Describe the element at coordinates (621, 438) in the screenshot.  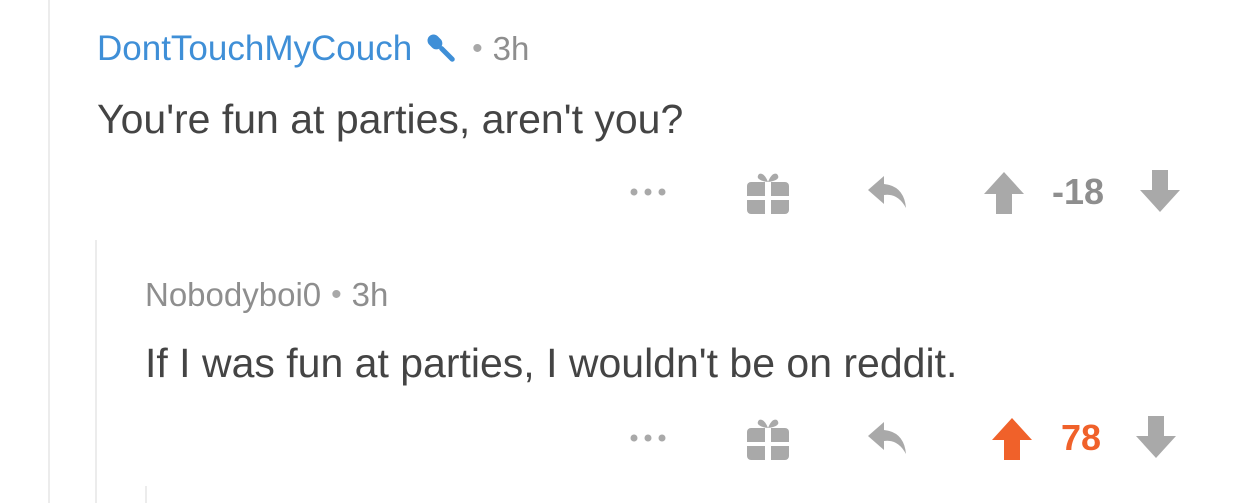
I see `comment-actions: 78` at that location.